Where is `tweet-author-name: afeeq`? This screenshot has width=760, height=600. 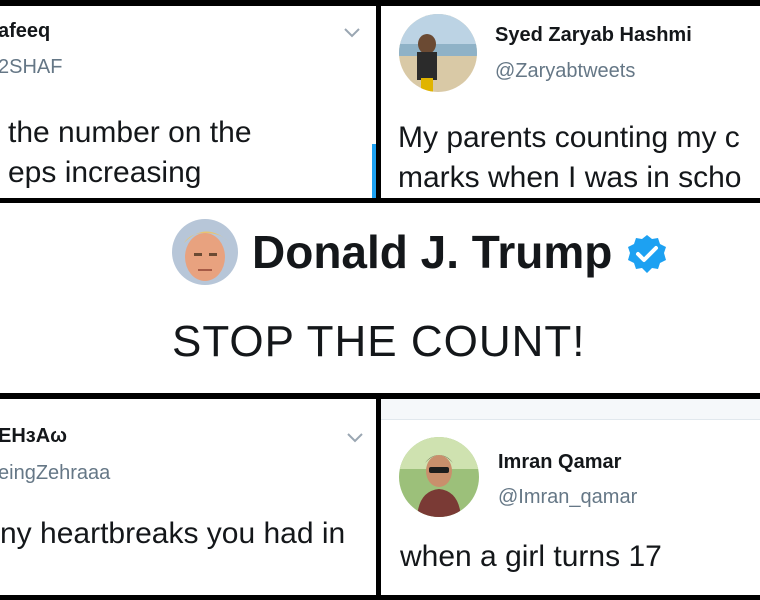 tweet-author-name: afeeq is located at coordinates (25, 31).